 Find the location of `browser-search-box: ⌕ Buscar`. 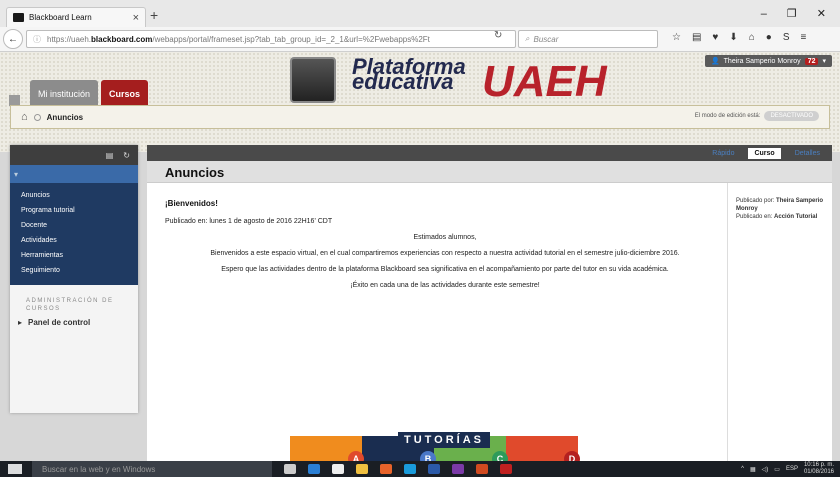

browser-search-box: ⌕ Buscar is located at coordinates (588, 39).